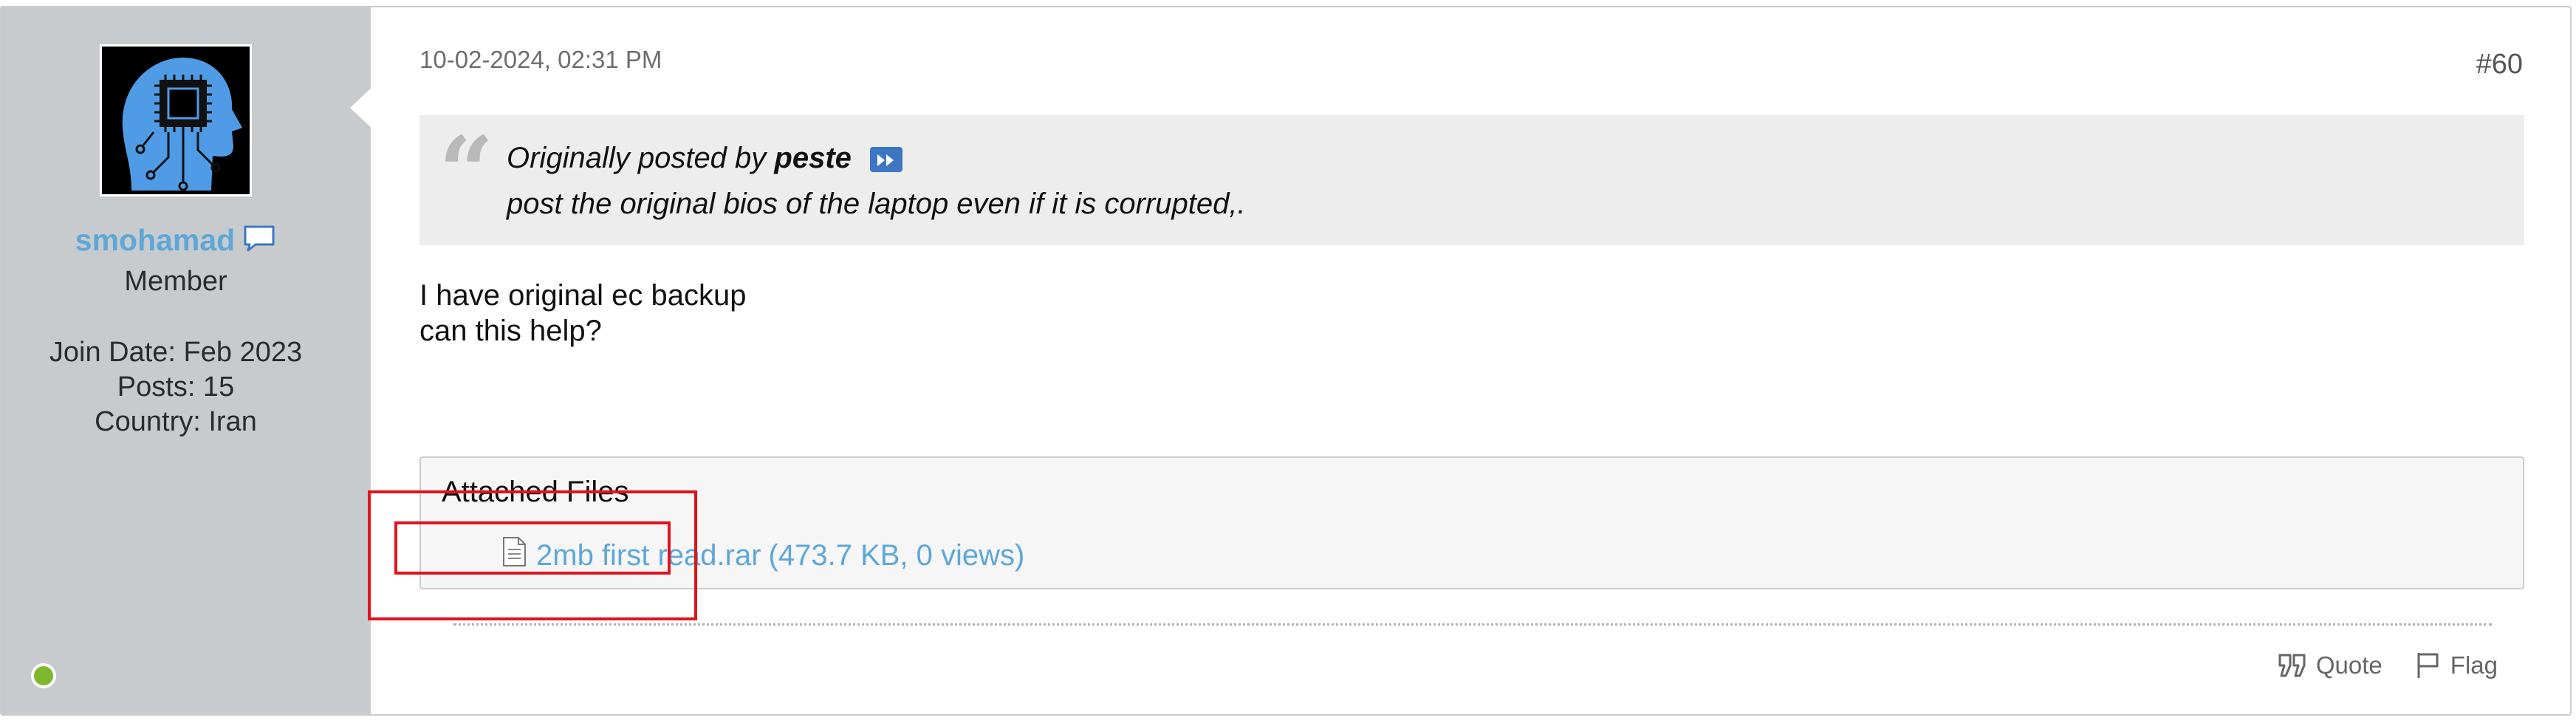 The height and width of the screenshot is (726, 2576). What do you see at coordinates (813, 158) in the screenshot?
I see `quote-author: peste` at bounding box center [813, 158].